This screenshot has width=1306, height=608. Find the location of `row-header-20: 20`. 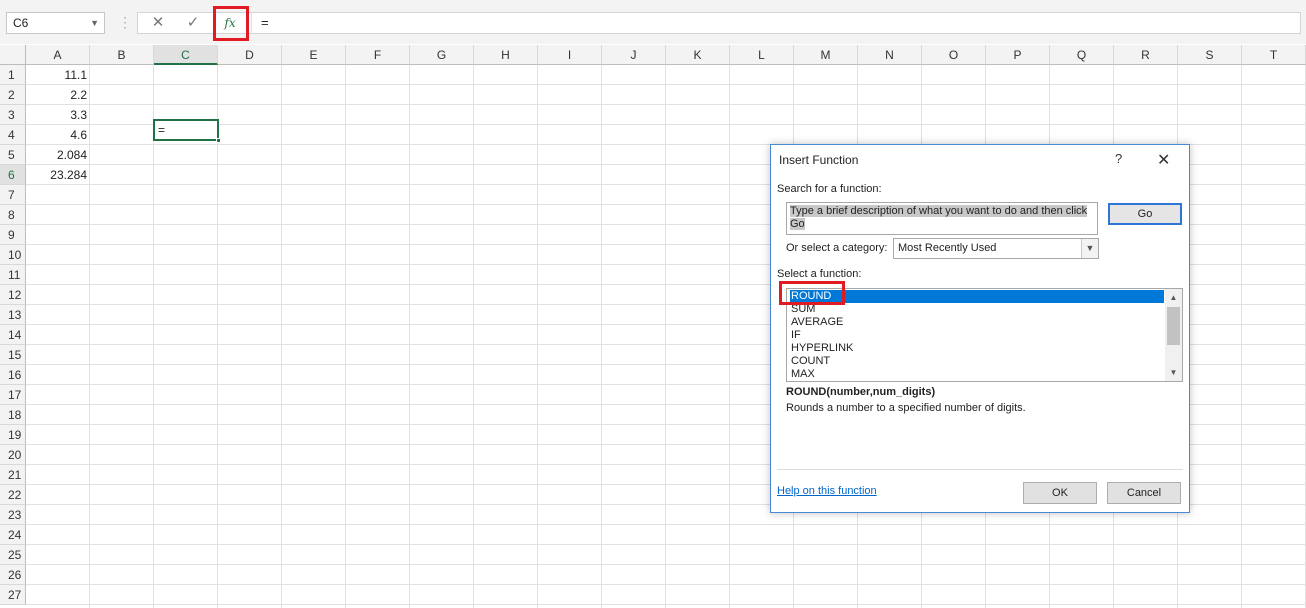

row-header-20: 20 is located at coordinates (13, 455).